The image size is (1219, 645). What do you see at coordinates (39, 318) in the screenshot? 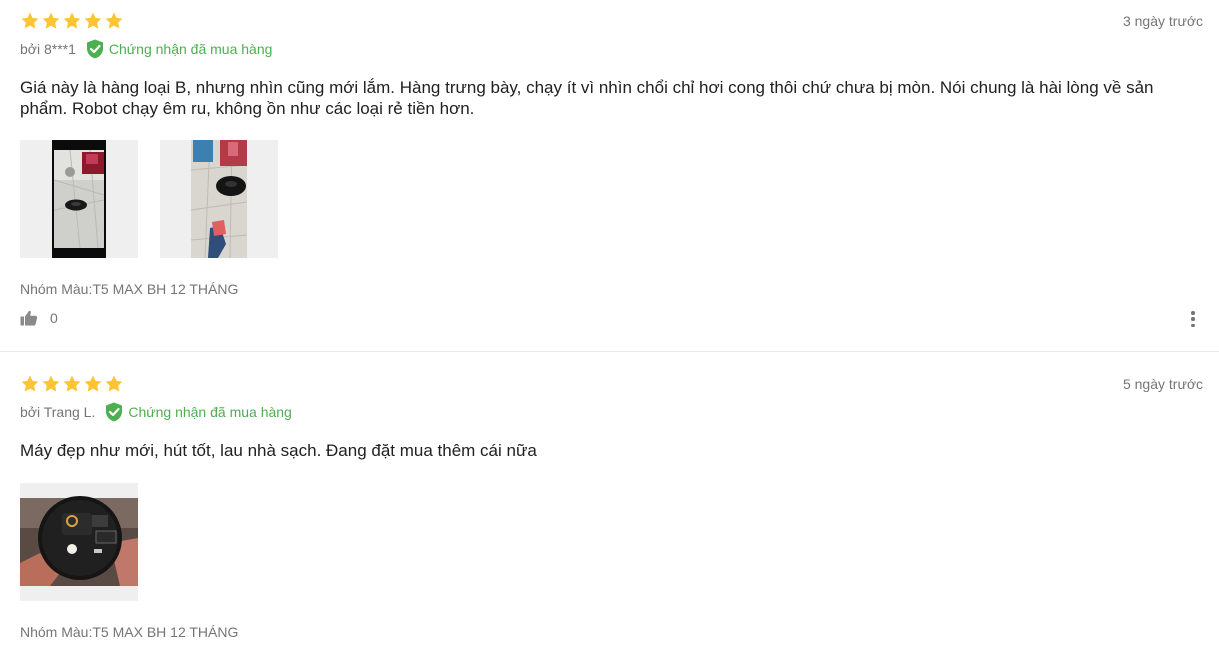
I see `like-button: 0` at bounding box center [39, 318].